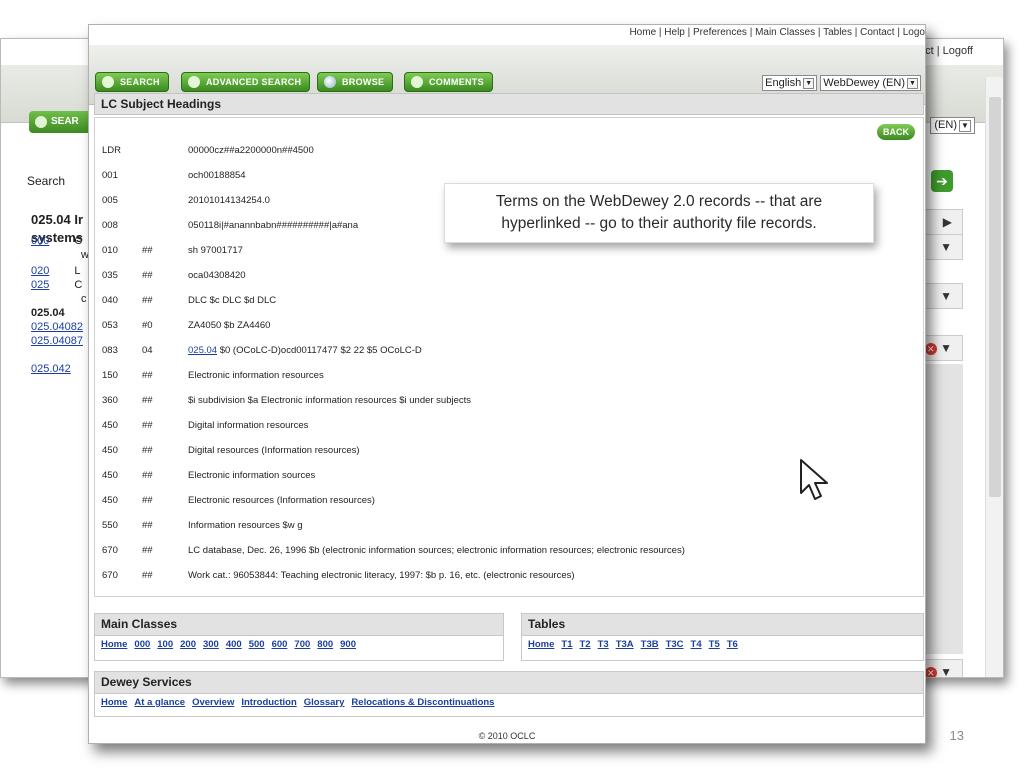 The height and width of the screenshot is (768, 1024). What do you see at coordinates (217, 275) in the screenshot?
I see `record-value: oca04308420` at bounding box center [217, 275].